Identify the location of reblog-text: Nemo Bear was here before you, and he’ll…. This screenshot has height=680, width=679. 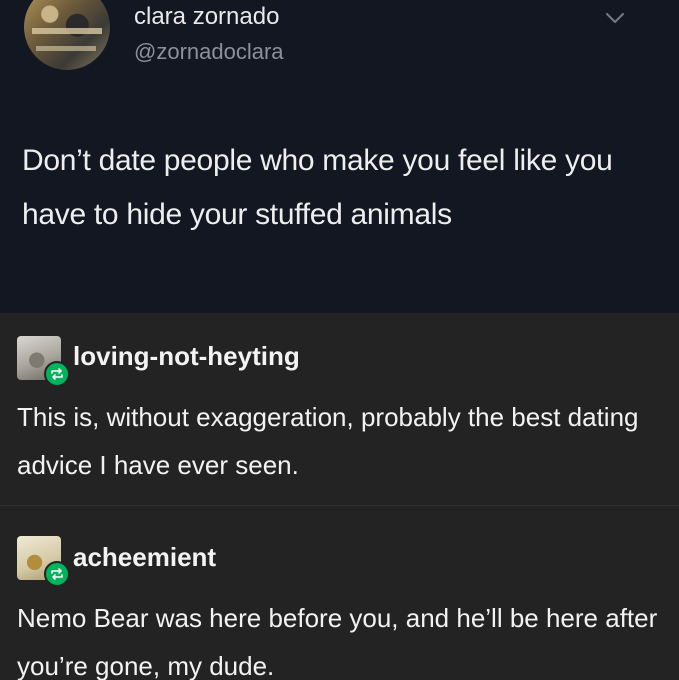
(337, 641).